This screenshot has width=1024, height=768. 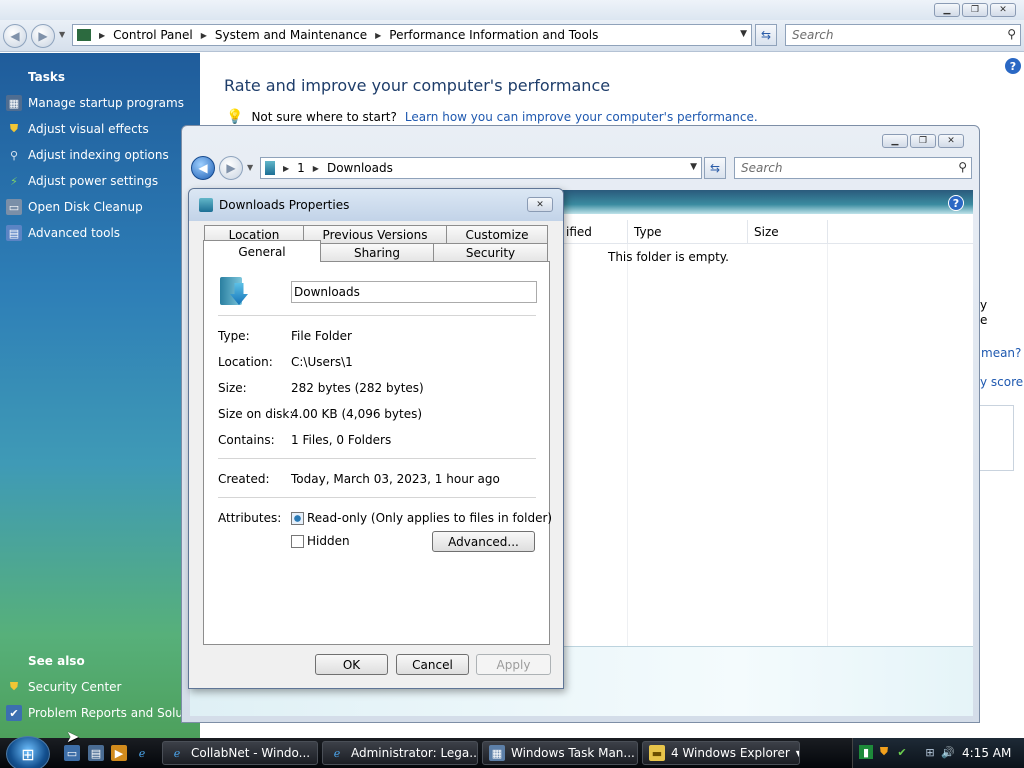 What do you see at coordinates (788, 232) in the screenshot?
I see `column-header-size: Size` at bounding box center [788, 232].